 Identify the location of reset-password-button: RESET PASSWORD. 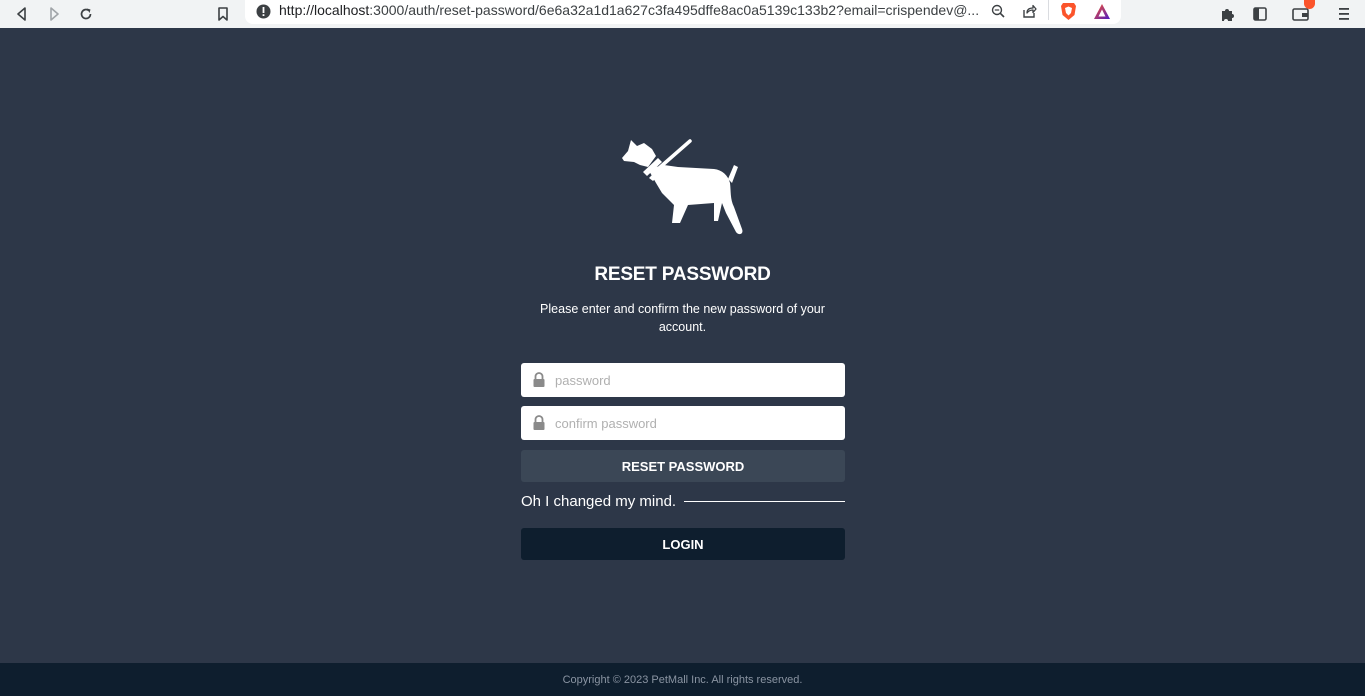
(683, 466).